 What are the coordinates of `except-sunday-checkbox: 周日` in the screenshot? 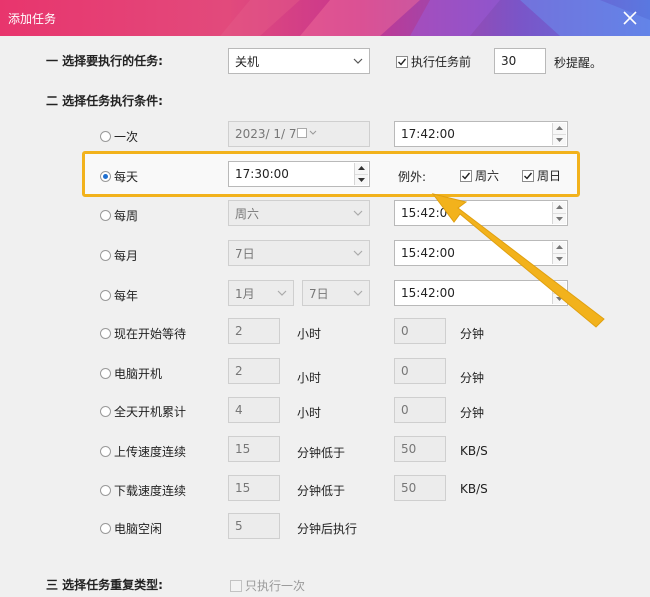 It's located at (541, 175).